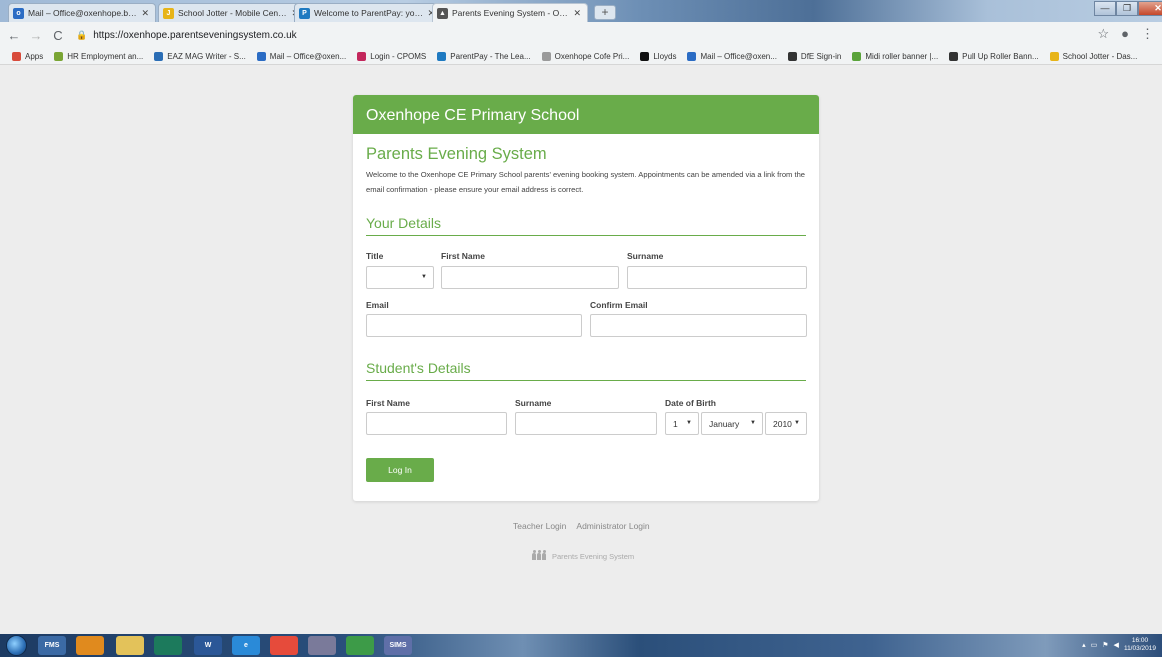 Image resolution: width=1162 pixels, height=657 pixels. I want to click on email-input, so click(474, 325).